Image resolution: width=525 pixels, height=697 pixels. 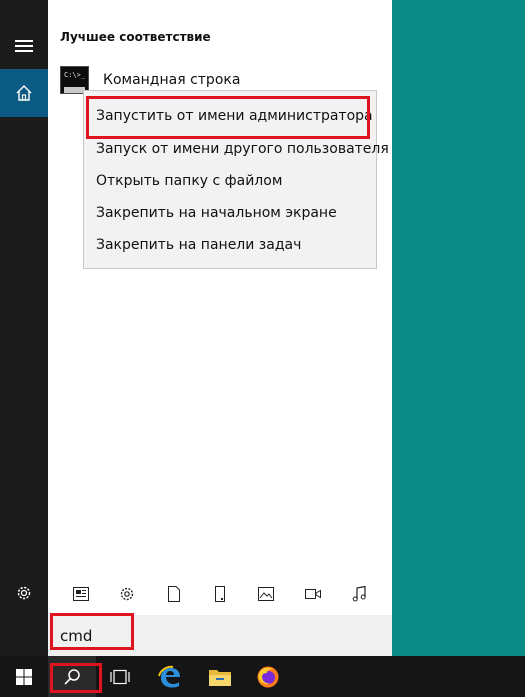 I want to click on settings-icon, so click(x=127, y=594).